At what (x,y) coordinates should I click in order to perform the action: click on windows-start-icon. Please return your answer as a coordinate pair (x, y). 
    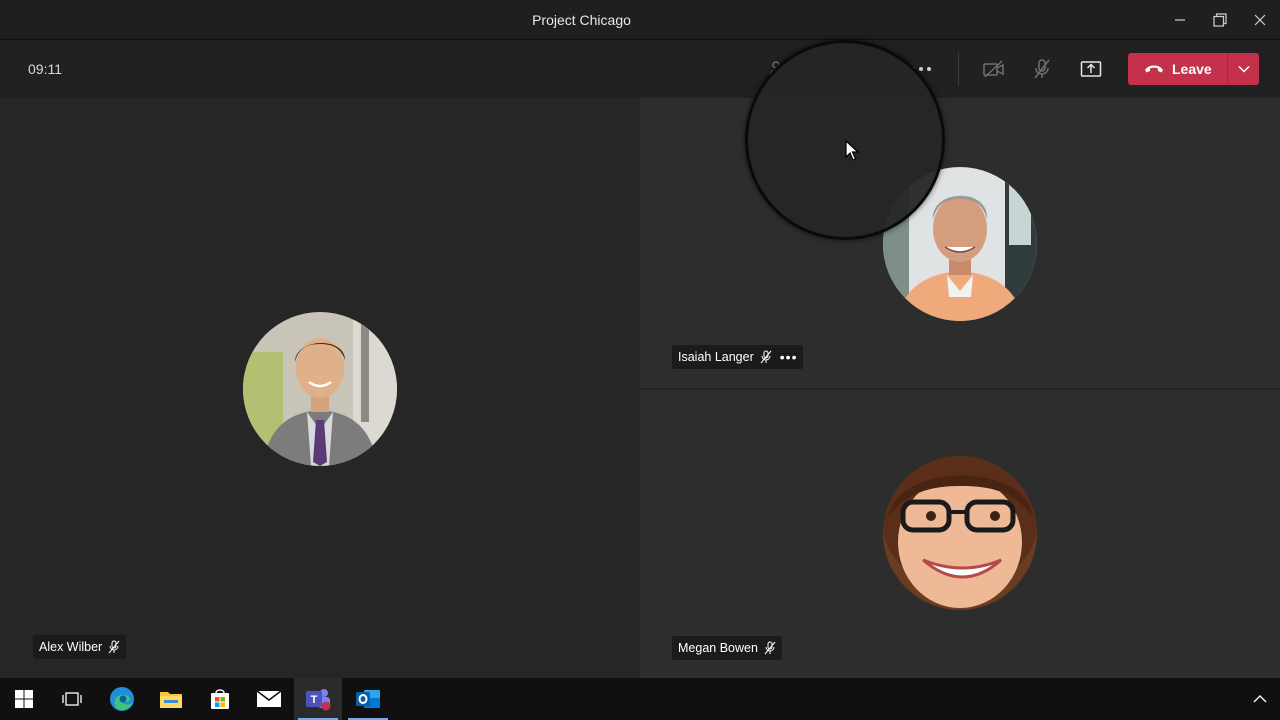
    Looking at the image, I should click on (24, 699).